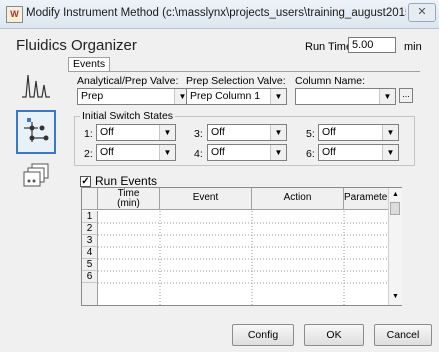 This screenshot has height=352, width=439. I want to click on config-button: Config, so click(263, 335).